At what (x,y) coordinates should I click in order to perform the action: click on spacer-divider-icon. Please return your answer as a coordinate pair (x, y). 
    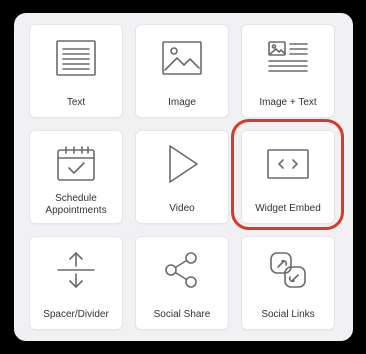
    Looking at the image, I should click on (76, 270).